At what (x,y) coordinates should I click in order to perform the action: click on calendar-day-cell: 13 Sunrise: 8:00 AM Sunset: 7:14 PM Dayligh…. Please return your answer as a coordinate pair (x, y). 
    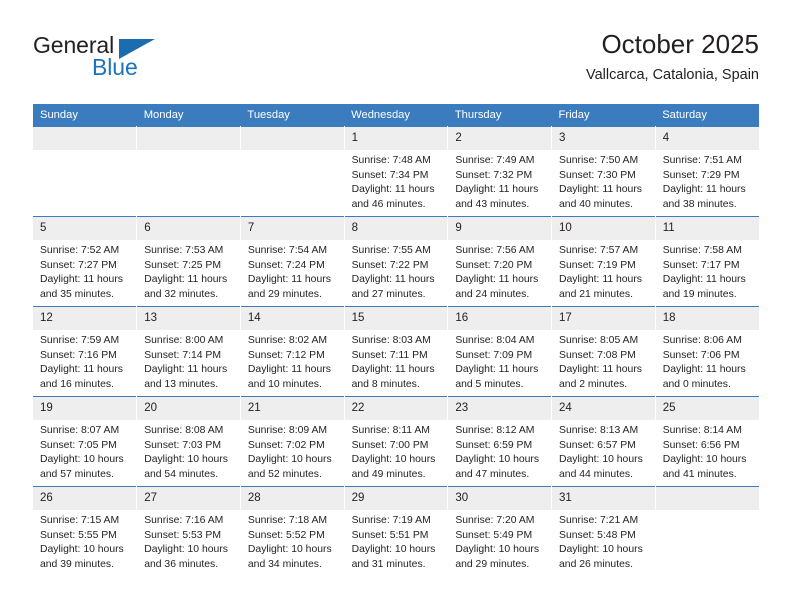
    Looking at the image, I should click on (188, 351).